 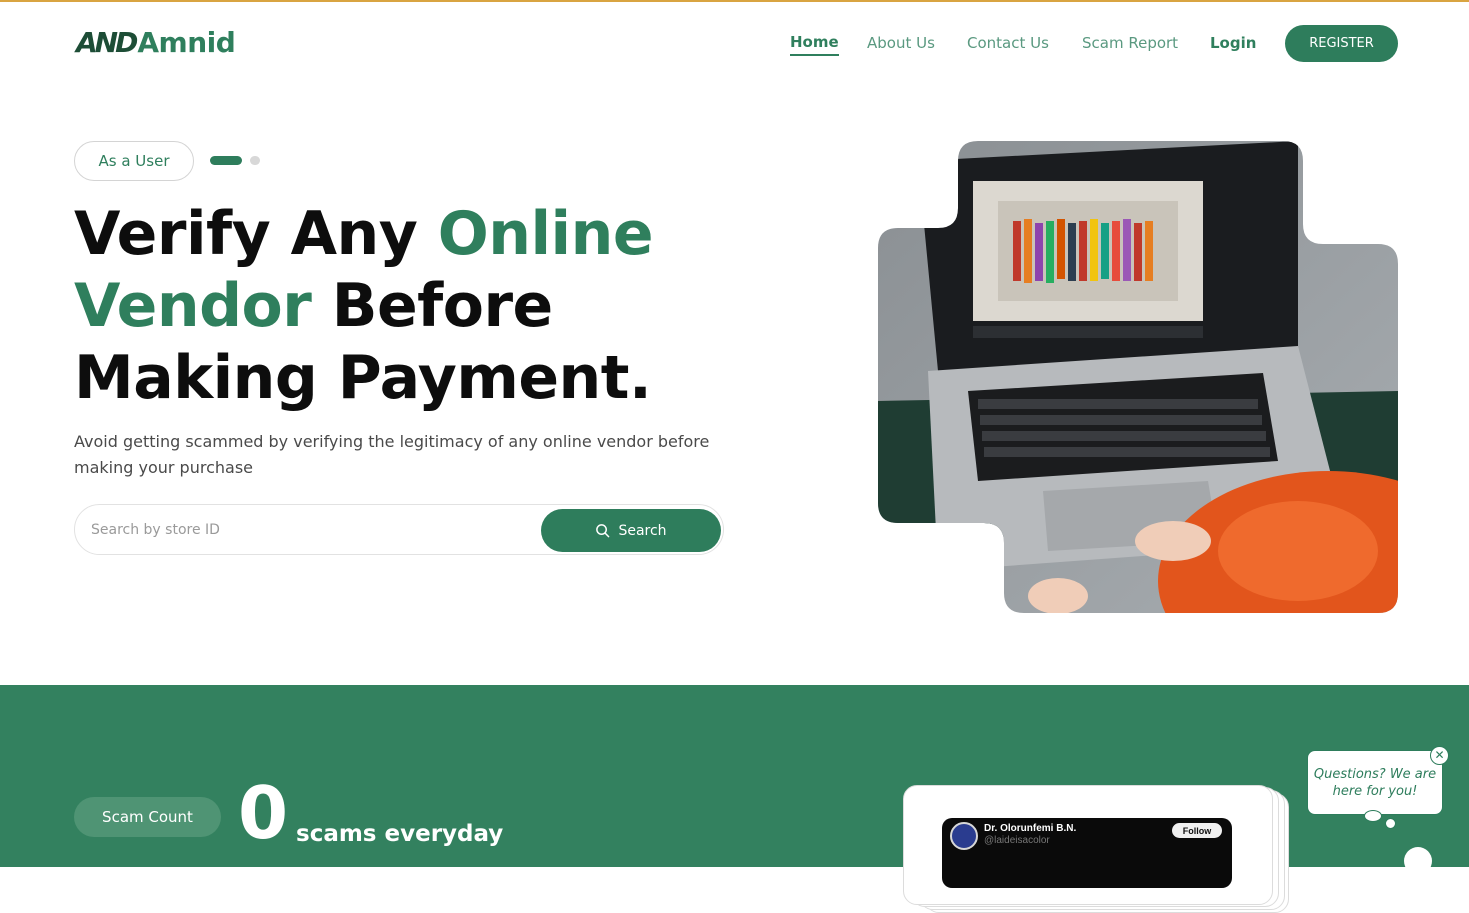 What do you see at coordinates (1008, 43) in the screenshot?
I see `nav-contact-link: Contact Us` at bounding box center [1008, 43].